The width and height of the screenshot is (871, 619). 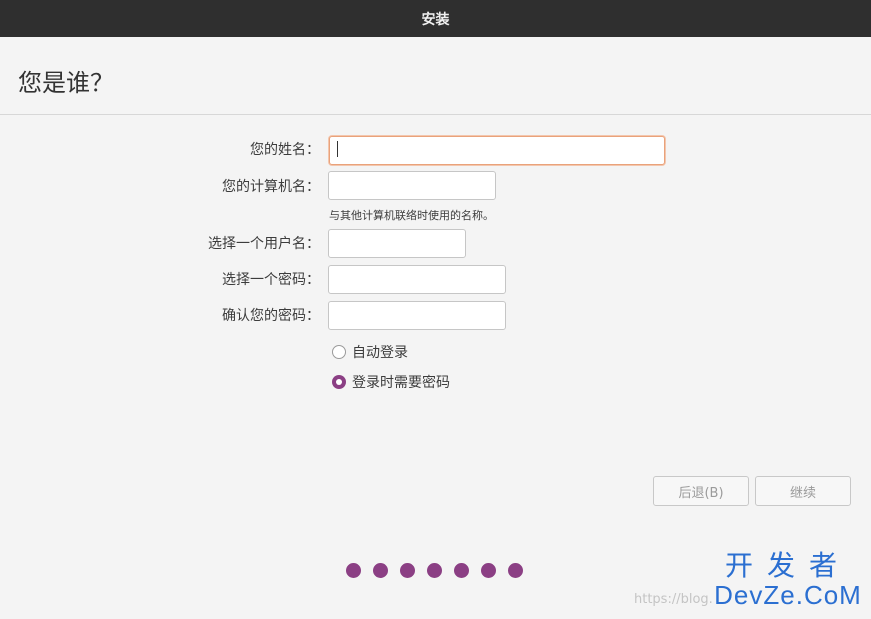 What do you see at coordinates (803, 491) in the screenshot?
I see `continue-button: 继续` at bounding box center [803, 491].